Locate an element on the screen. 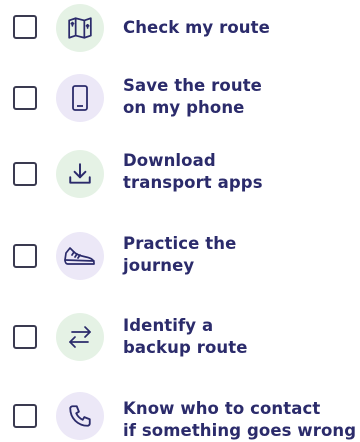 The image size is (360, 442). label-line: backup route is located at coordinates (185, 347).